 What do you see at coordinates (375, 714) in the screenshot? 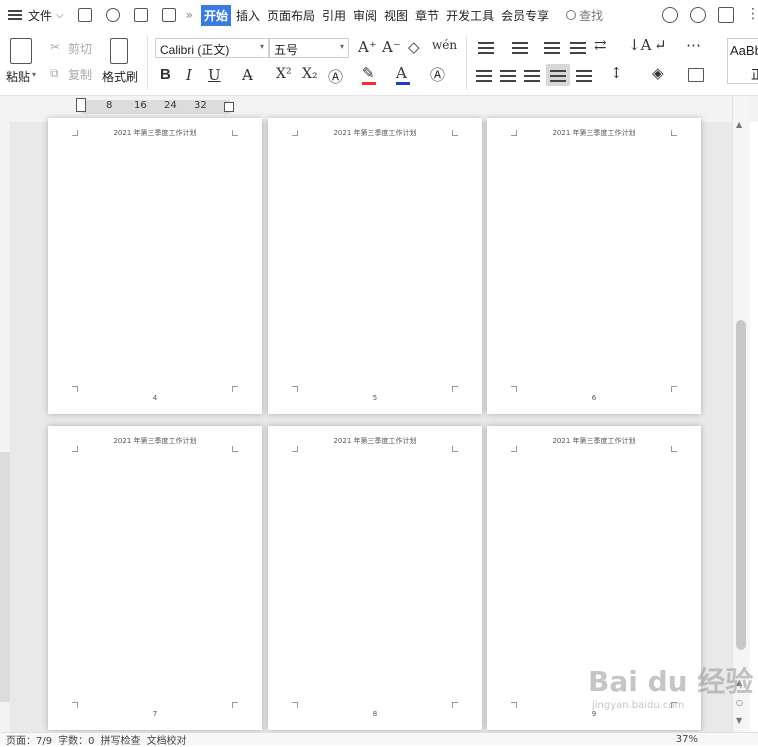
I see `page-number: 8` at bounding box center [375, 714].